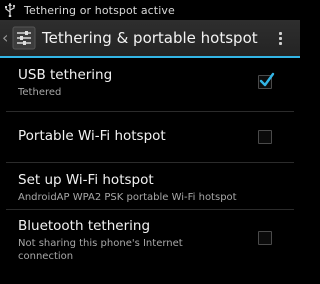 The height and width of the screenshot is (284, 320). Describe the element at coordinates (100, 243) in the screenshot. I see `bluetooth-summary-line1: Not sharing this phone's Internet` at that location.